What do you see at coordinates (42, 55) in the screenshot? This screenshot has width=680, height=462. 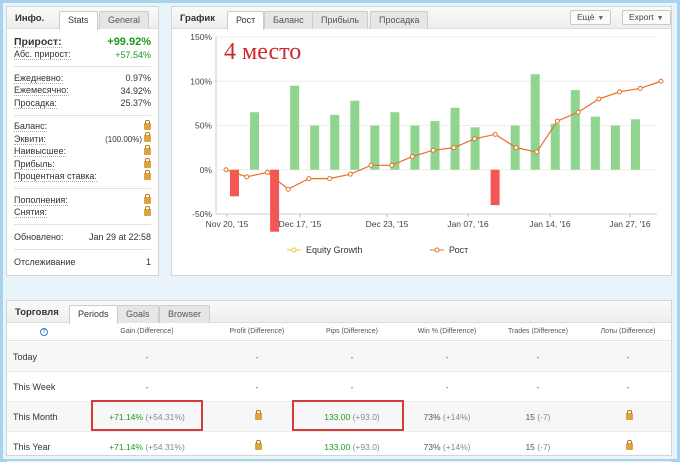 I see `abs-growth-label: Абс. прирост:` at bounding box center [42, 55].